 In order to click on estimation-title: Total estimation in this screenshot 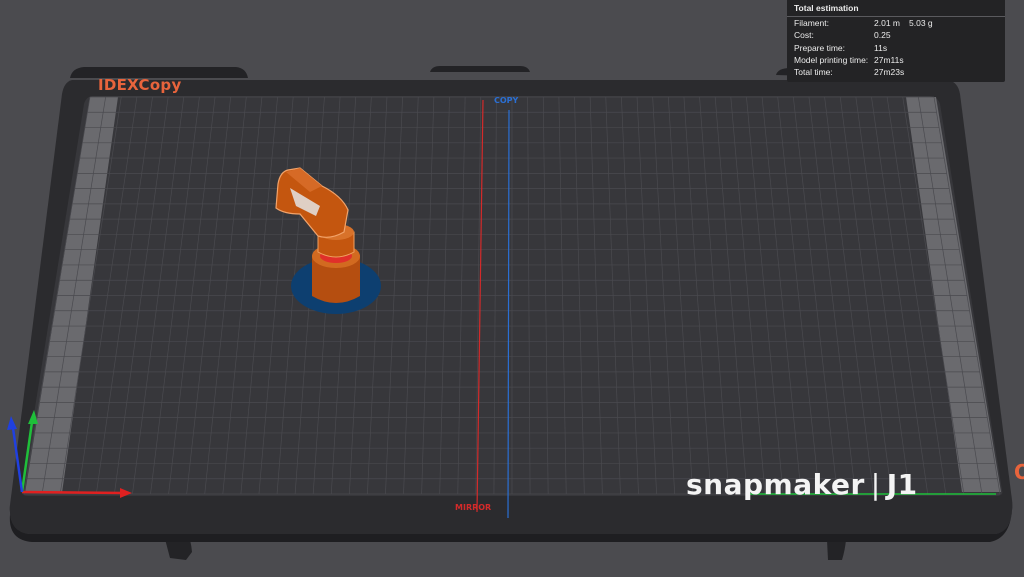, I will do `click(896, 8)`.